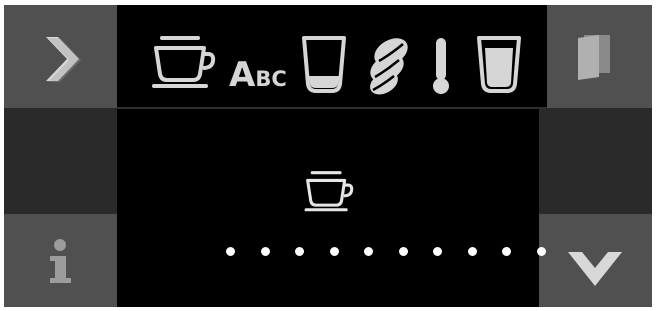 Image resolution: width=656 pixels, height=311 pixels. What do you see at coordinates (499, 65) in the screenshot?
I see `glass-full-icon` at bounding box center [499, 65].